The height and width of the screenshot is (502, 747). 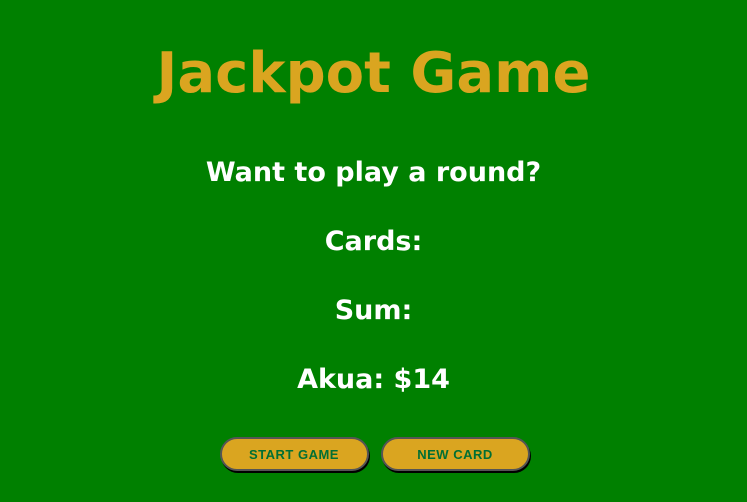 I want to click on game-title: Jackpot Game, so click(x=373, y=73).